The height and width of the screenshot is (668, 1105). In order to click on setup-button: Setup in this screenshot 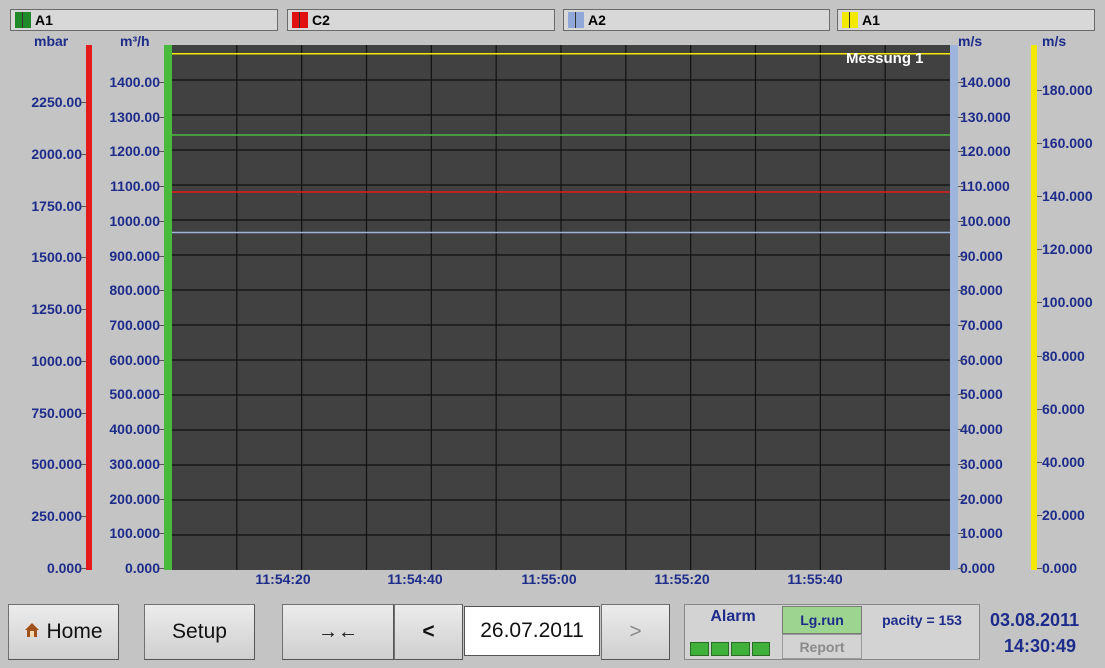, I will do `click(199, 632)`.